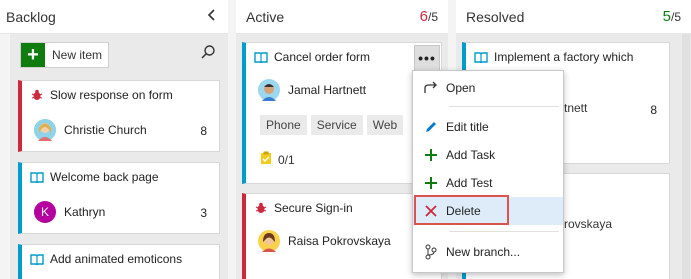 Image resolution: width=691 pixels, height=279 pixels. Describe the element at coordinates (666, 16) in the screenshot. I see `wip-count: 5` at that location.